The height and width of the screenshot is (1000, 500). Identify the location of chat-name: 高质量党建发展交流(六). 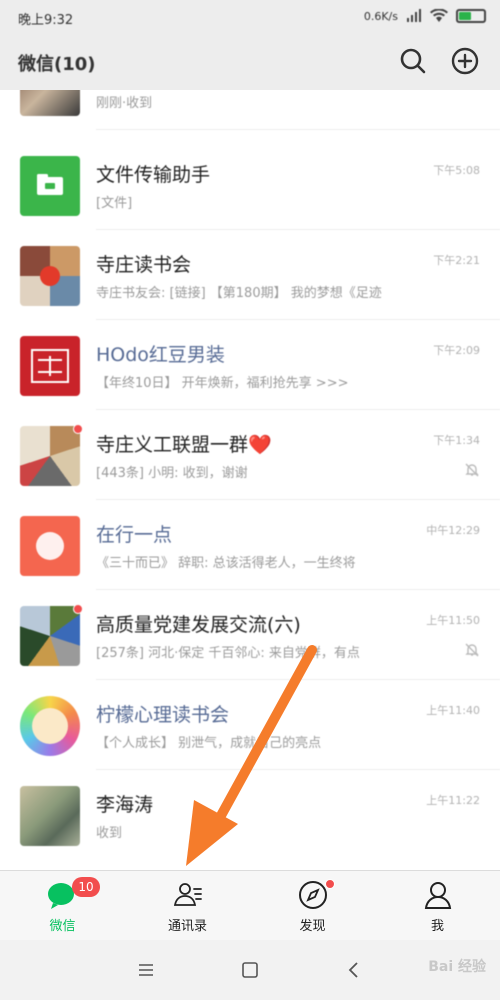
(198, 625).